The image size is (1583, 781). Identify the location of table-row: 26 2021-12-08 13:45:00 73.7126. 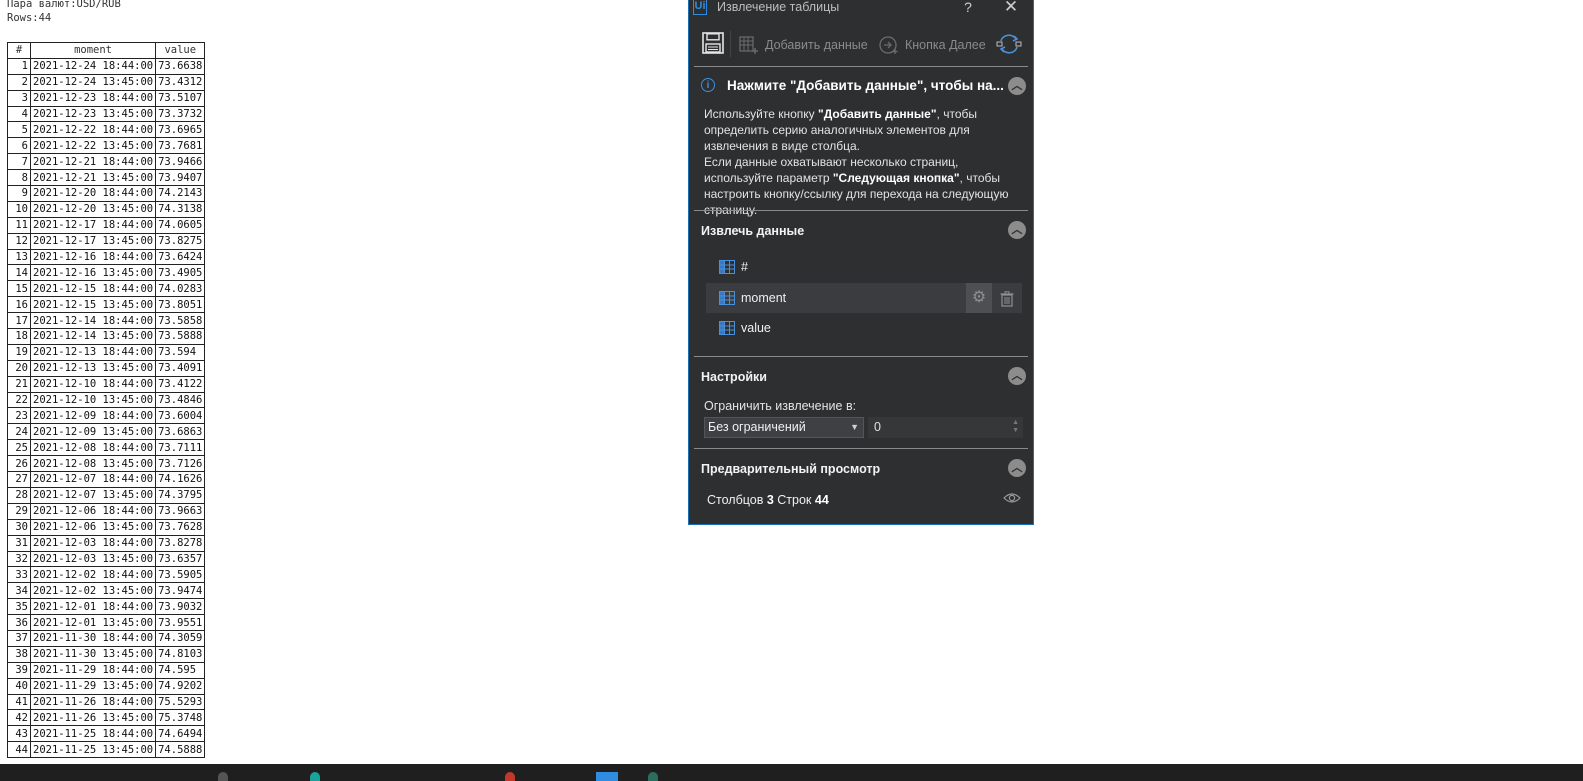
(106, 464).